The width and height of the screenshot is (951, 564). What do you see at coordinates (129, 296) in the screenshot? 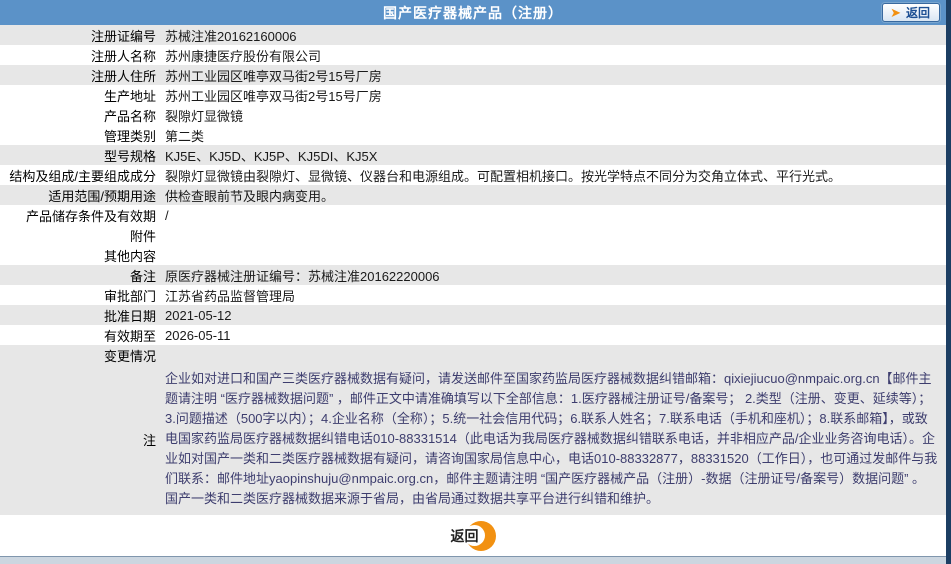
I see `row-label: 审批部门` at bounding box center [129, 296].